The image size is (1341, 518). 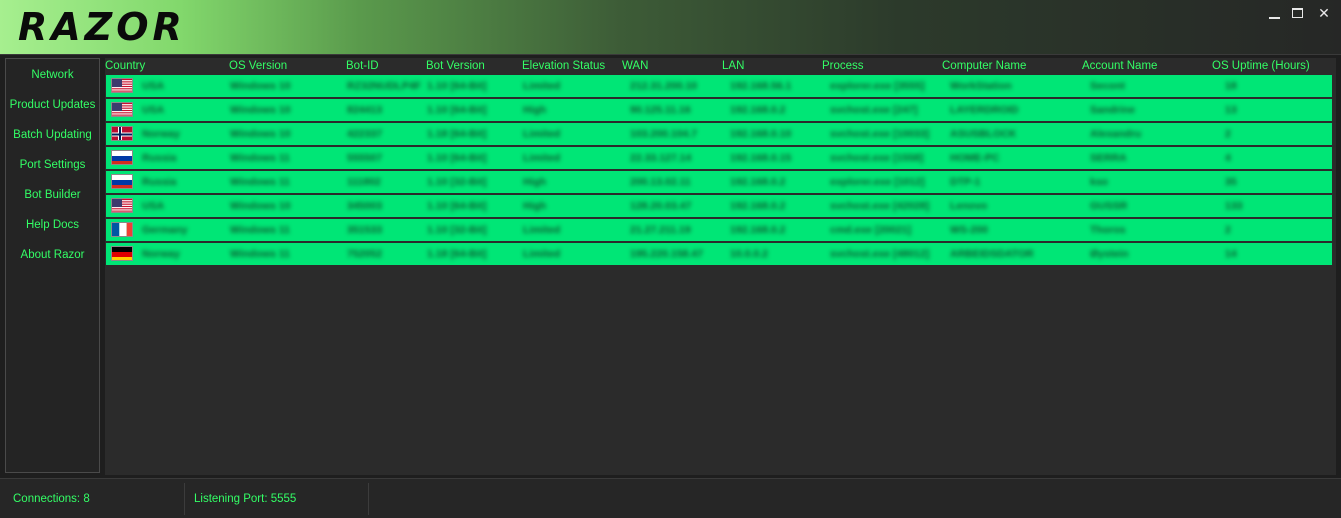 What do you see at coordinates (455, 66) in the screenshot?
I see `column-header-bot-version: Bot Version` at bounding box center [455, 66].